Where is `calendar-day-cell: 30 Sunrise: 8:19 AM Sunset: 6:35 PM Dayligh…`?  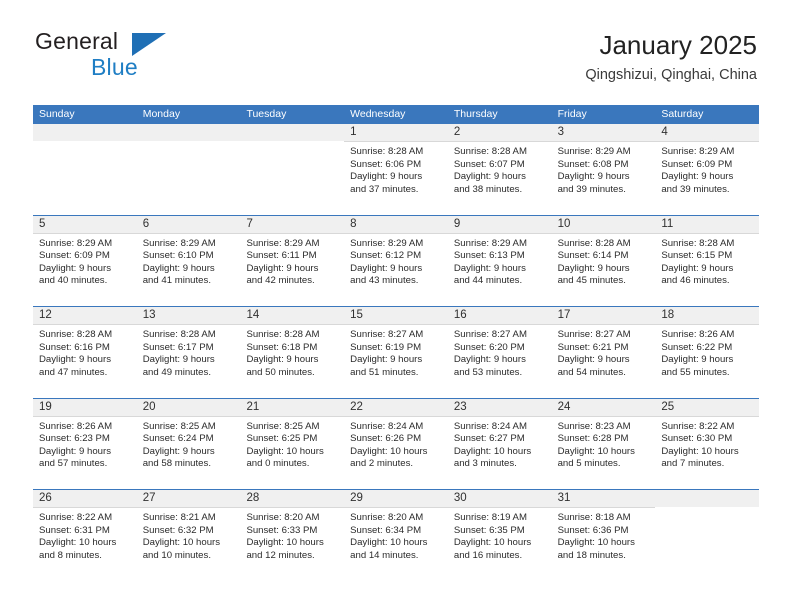
calendar-day-cell: 30 Sunrise: 8:19 AM Sunset: 6:35 PM Dayligh… is located at coordinates (499, 535).